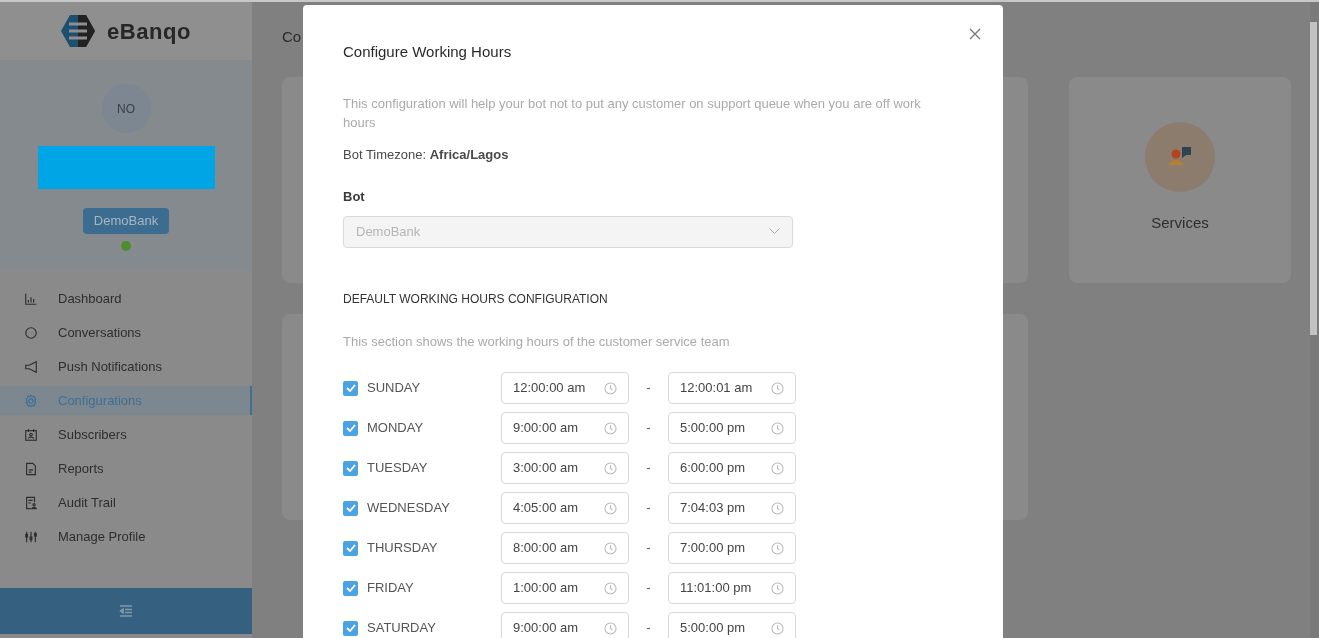 Image resolution: width=1319 pixels, height=638 pixels. Describe the element at coordinates (565, 548) in the screenshot. I see `start-time-field: 8:00:00 am` at that location.